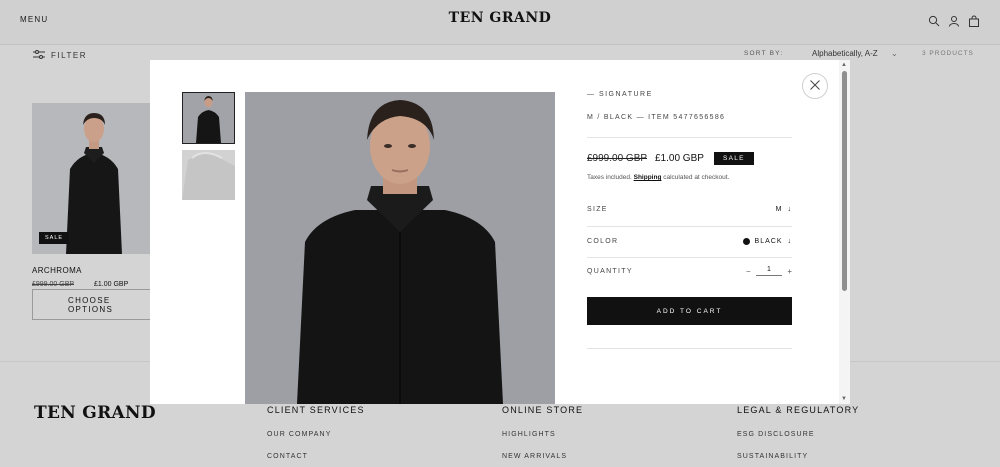 This screenshot has height=467, width=1000. I want to click on scroll-up-arrow-icon: ▲, so click(844, 65).